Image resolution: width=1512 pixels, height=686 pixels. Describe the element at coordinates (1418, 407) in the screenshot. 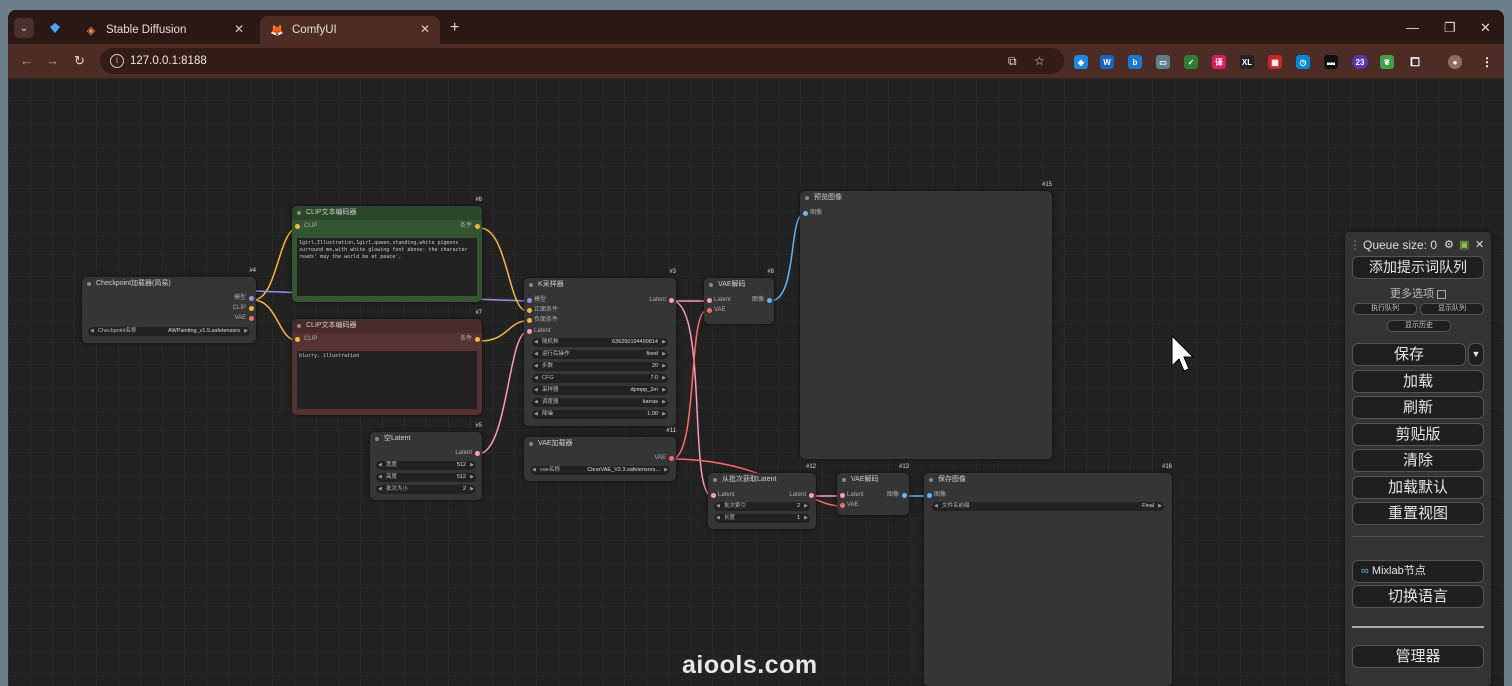

I see `refresh-button: 刷新` at that location.